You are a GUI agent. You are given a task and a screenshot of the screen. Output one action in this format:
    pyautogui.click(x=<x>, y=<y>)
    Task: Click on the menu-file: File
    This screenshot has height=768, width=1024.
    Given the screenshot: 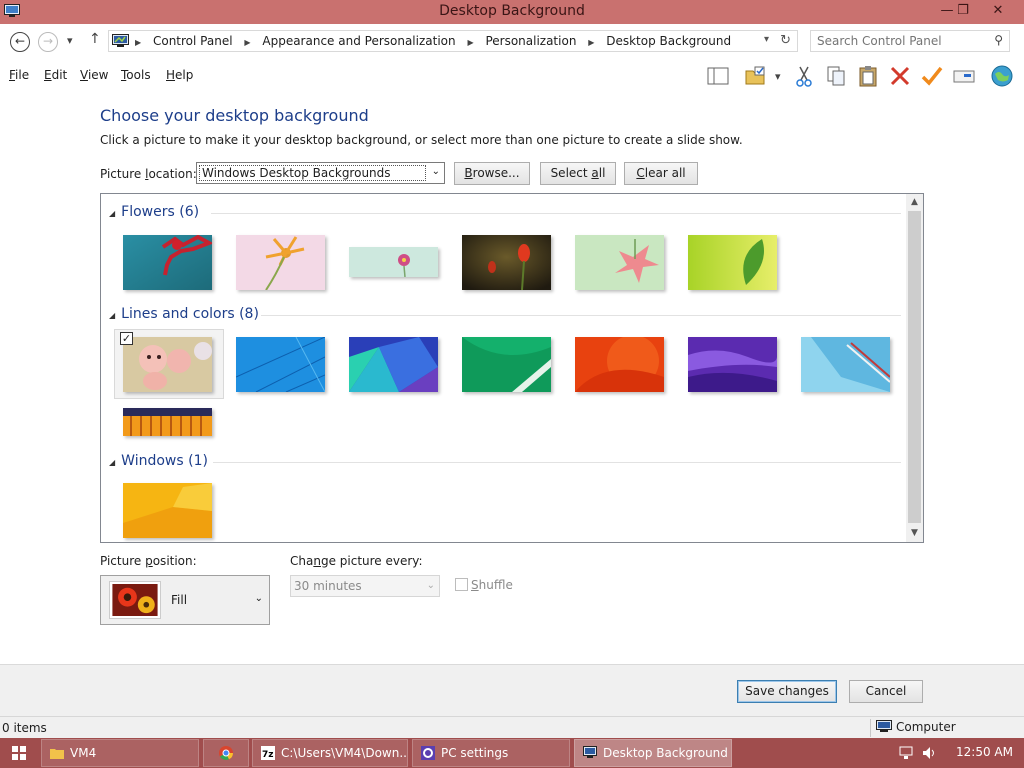 What is the action you would take?
    pyautogui.click(x=19, y=75)
    